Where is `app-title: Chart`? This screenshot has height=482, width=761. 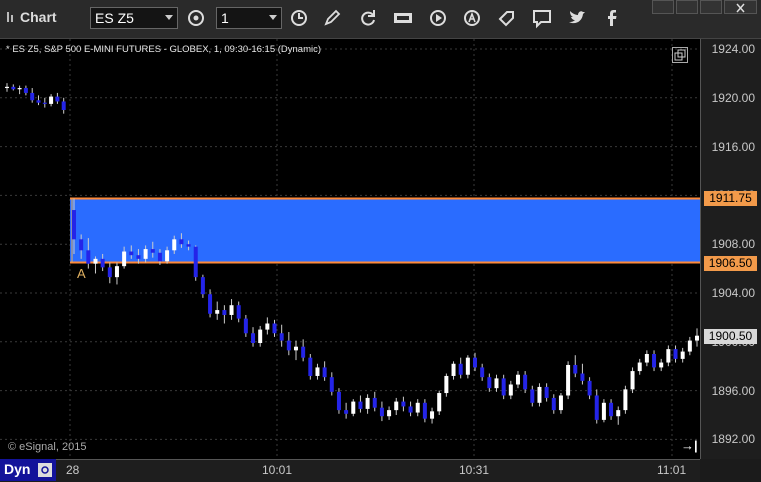 app-title: Chart is located at coordinates (31, 17).